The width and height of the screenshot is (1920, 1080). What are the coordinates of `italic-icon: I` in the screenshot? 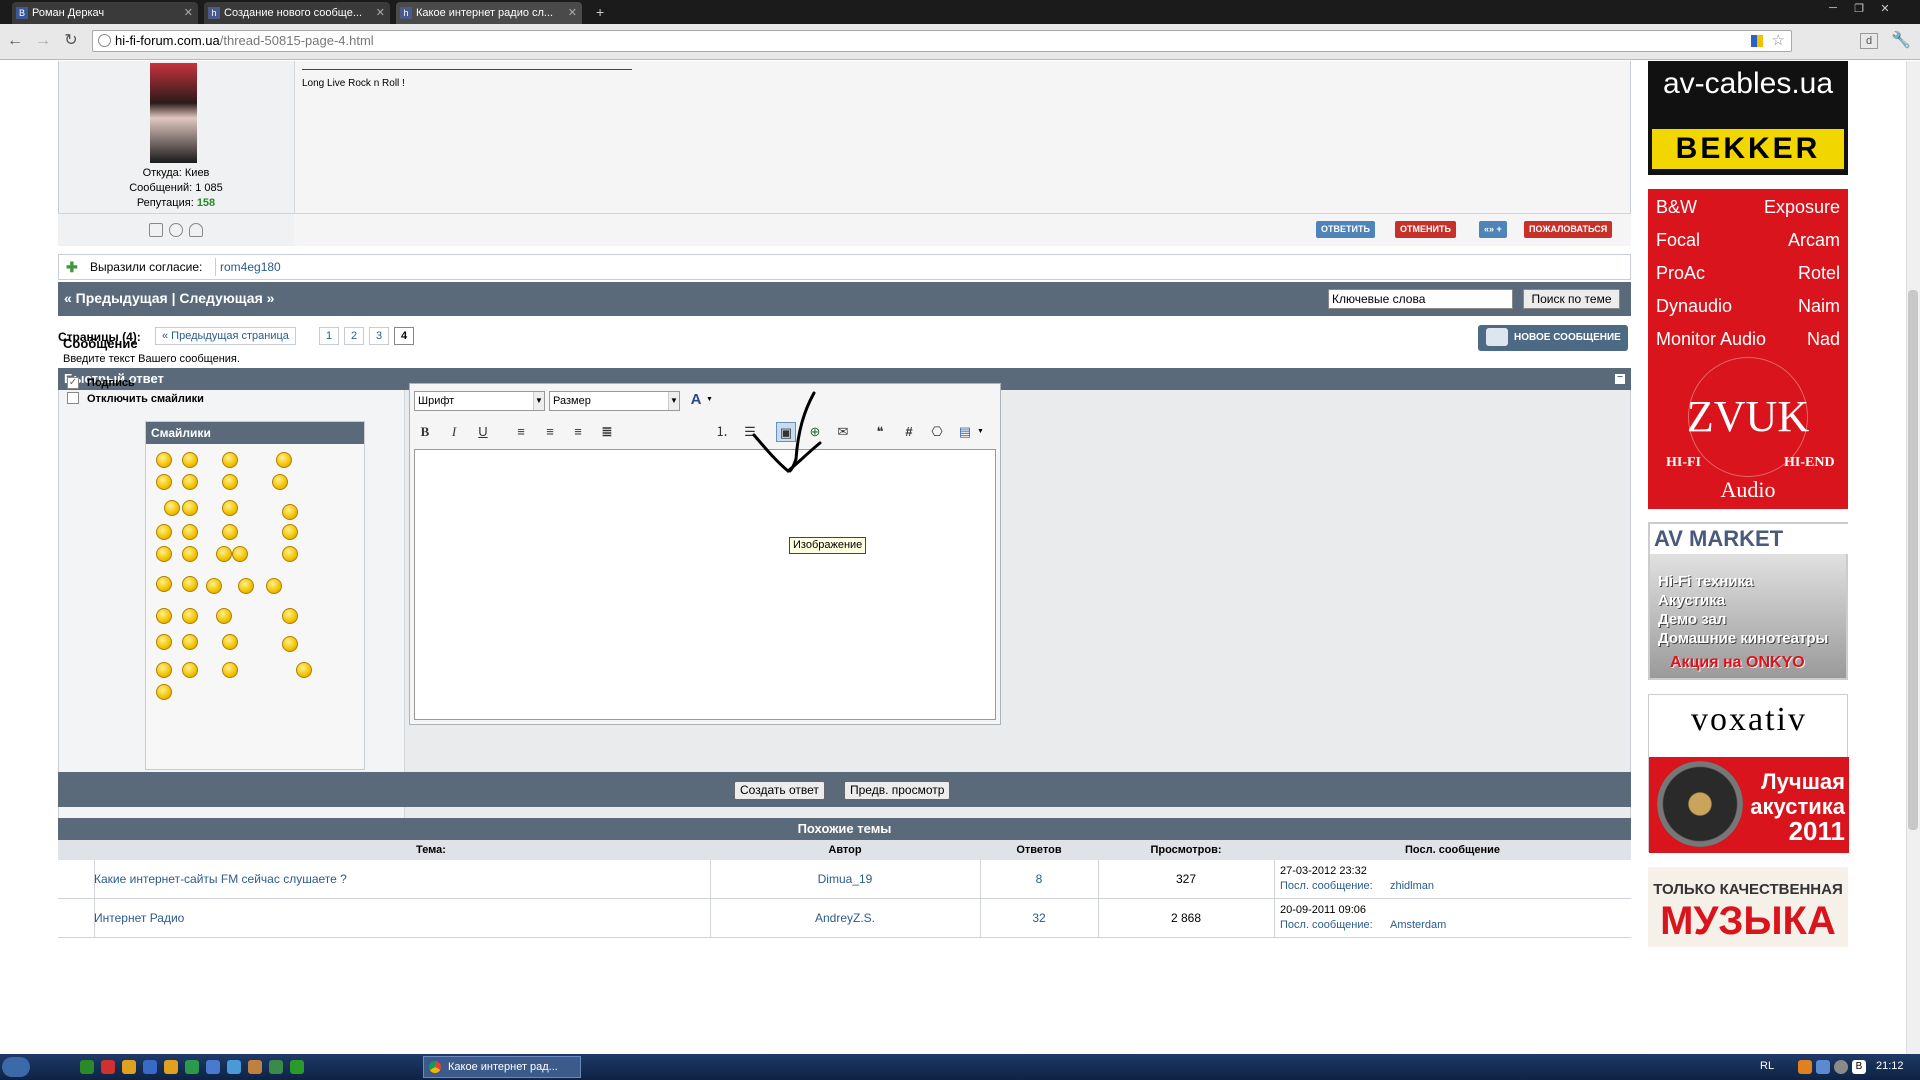 It's located at (454, 432).